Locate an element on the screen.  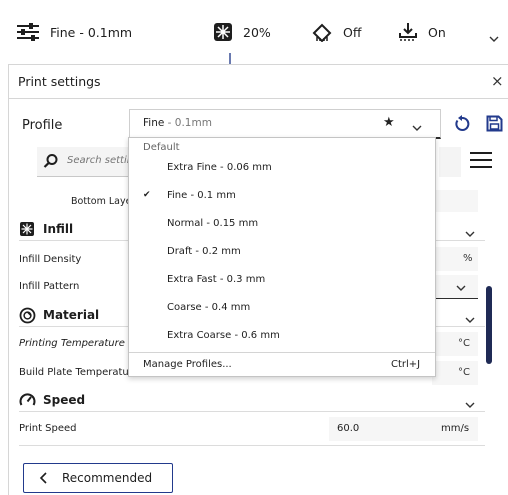
settings-sliders-icon is located at coordinates (28, 32).